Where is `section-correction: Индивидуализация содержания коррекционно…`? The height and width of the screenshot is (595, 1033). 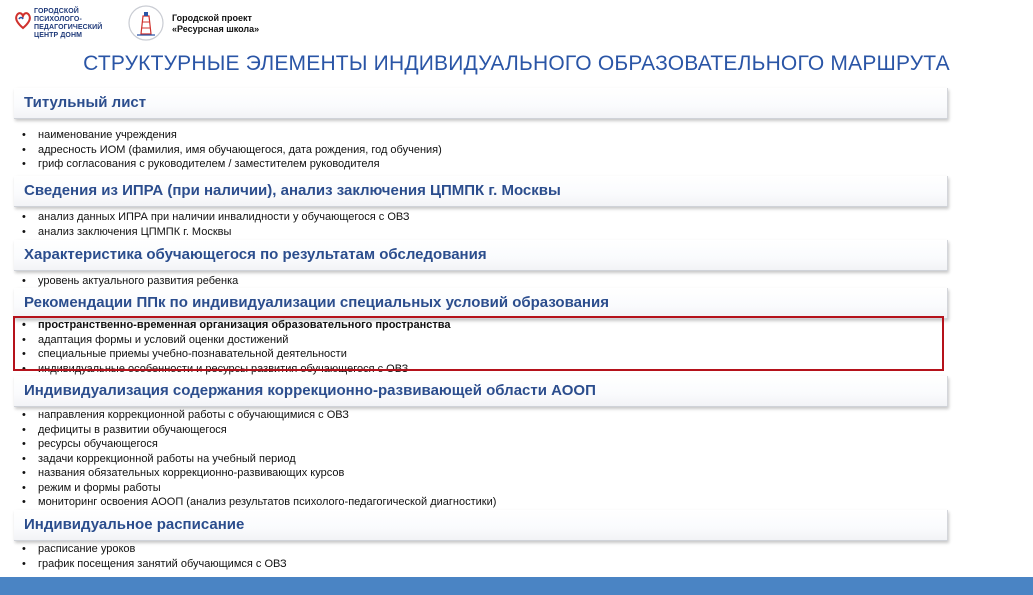
section-correction: Индивидуализация содержания коррекционно… is located at coordinates (481, 391).